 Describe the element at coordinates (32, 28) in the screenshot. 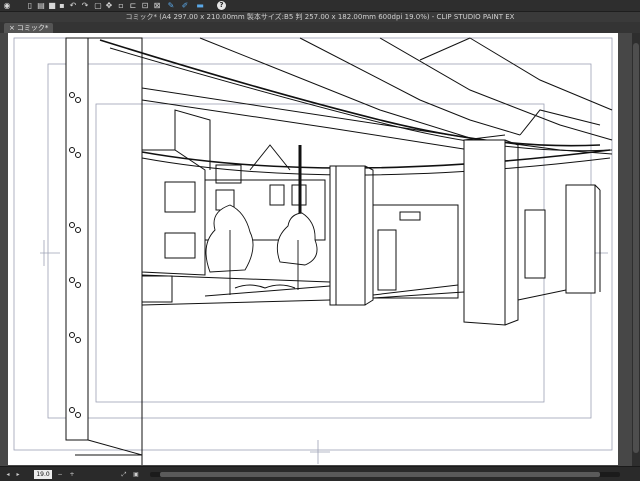

I see `tab-label: コミック*` at that location.